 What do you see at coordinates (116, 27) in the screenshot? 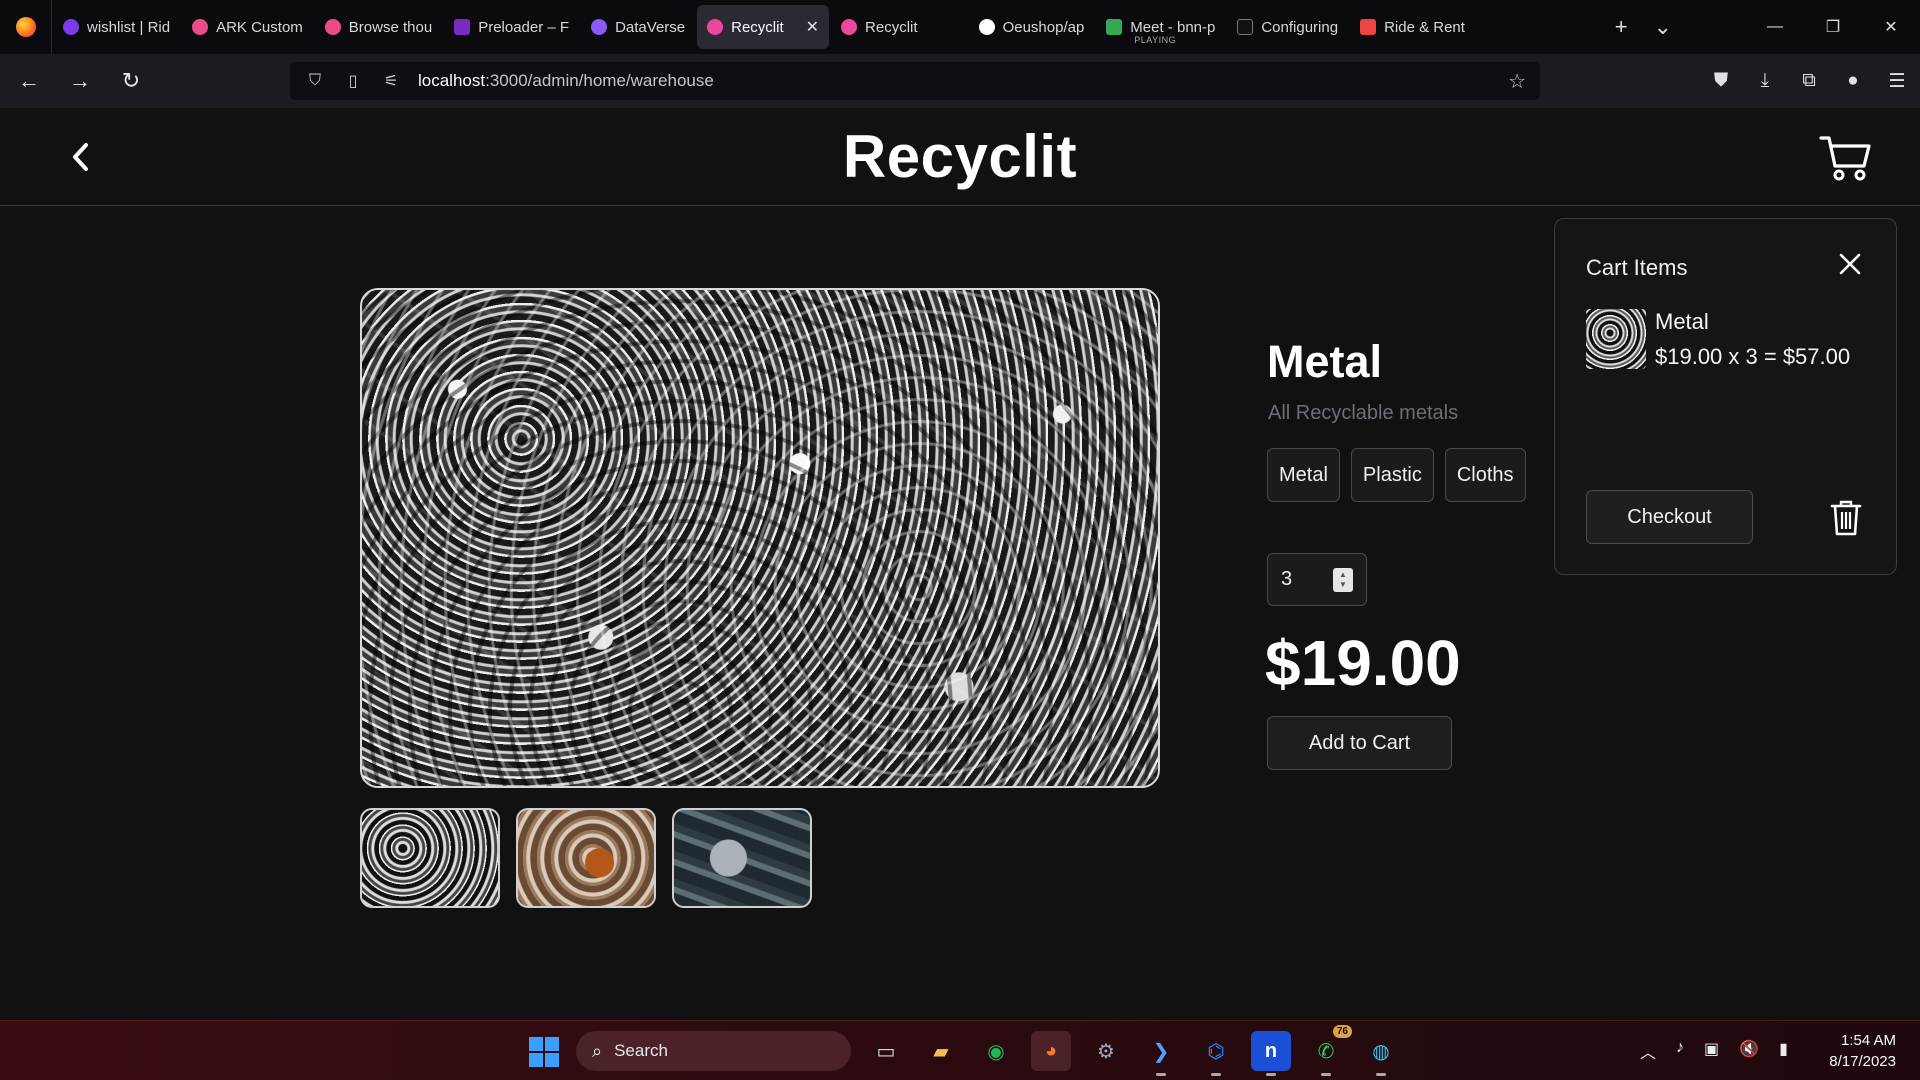
I see `tab-wishlist: wishlist | Rid` at bounding box center [116, 27].